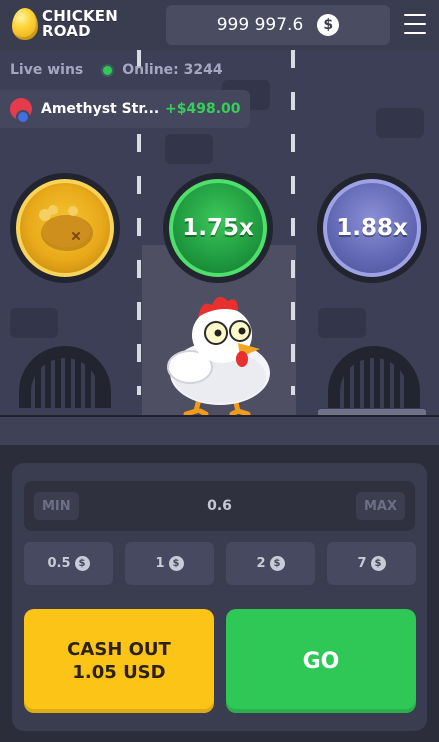  I want to click on go-button: GO, so click(321, 661).